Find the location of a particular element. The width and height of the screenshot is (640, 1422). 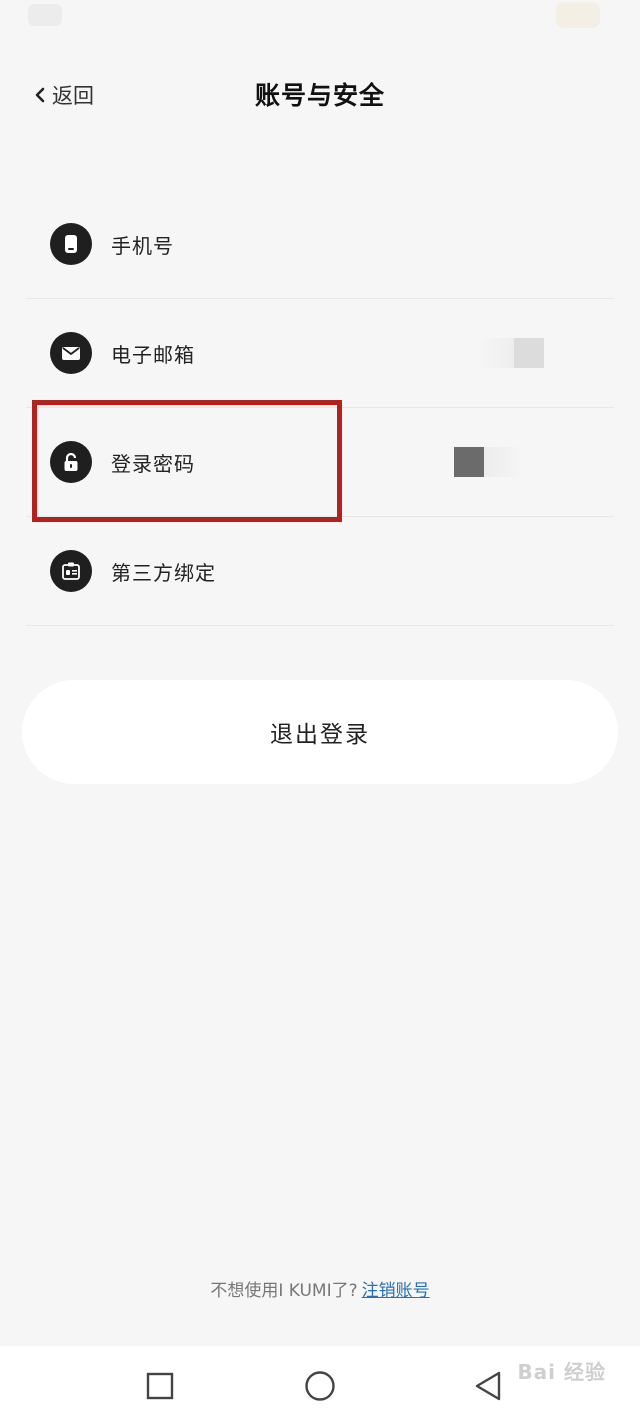

back-nav-button is located at coordinates (488, 1386).